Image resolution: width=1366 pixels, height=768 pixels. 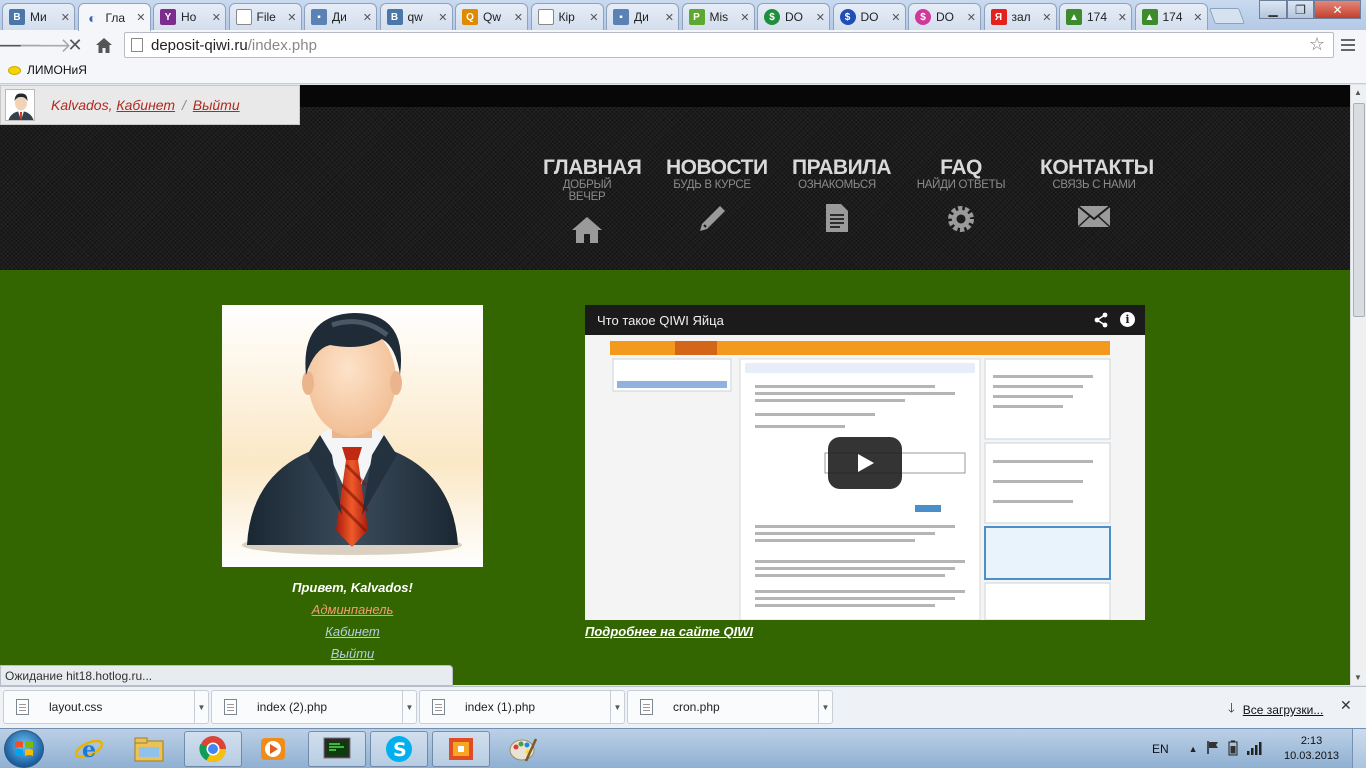 What do you see at coordinates (114, 17) in the screenshot?
I see `browser-tab: ◐ Гла ✕` at bounding box center [114, 17].